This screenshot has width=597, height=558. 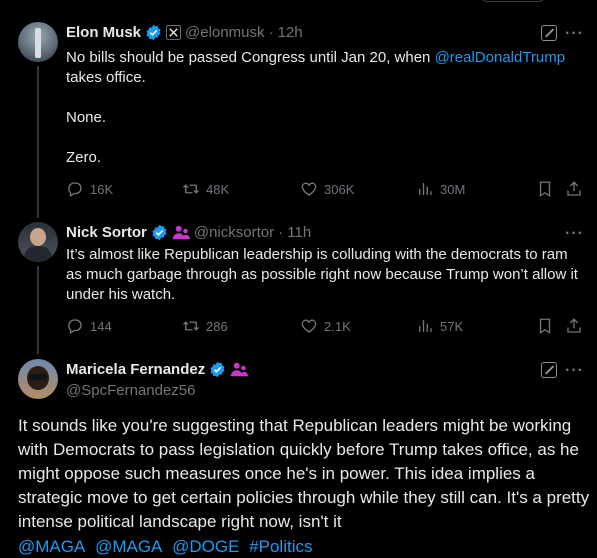 I want to click on hashtag-link: #Politics, so click(x=280, y=546).